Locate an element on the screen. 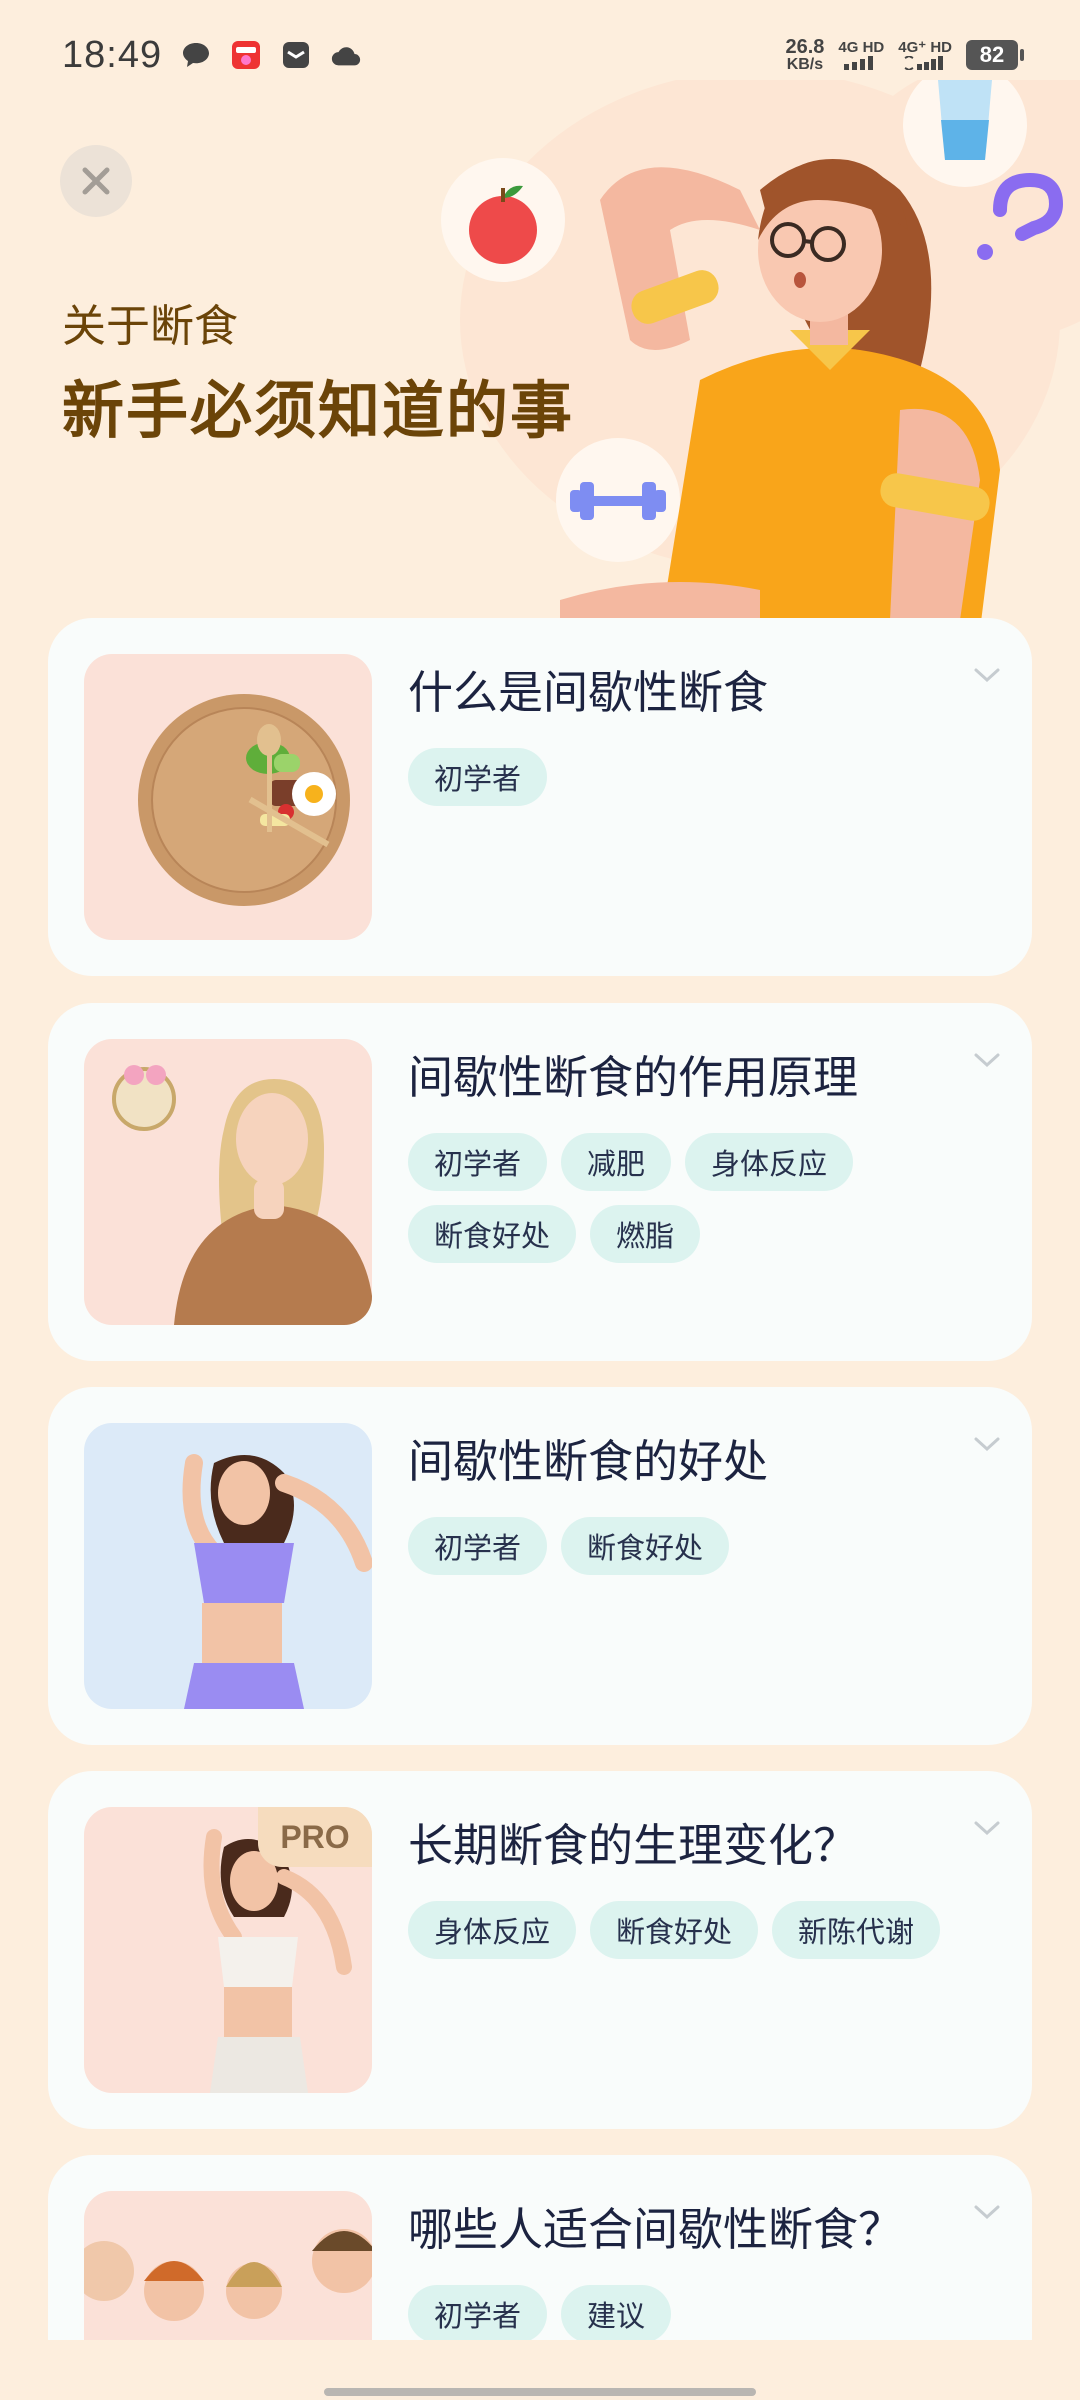 This screenshot has width=1080, height=2400. tag: 燃脂 is located at coordinates (645, 1234).